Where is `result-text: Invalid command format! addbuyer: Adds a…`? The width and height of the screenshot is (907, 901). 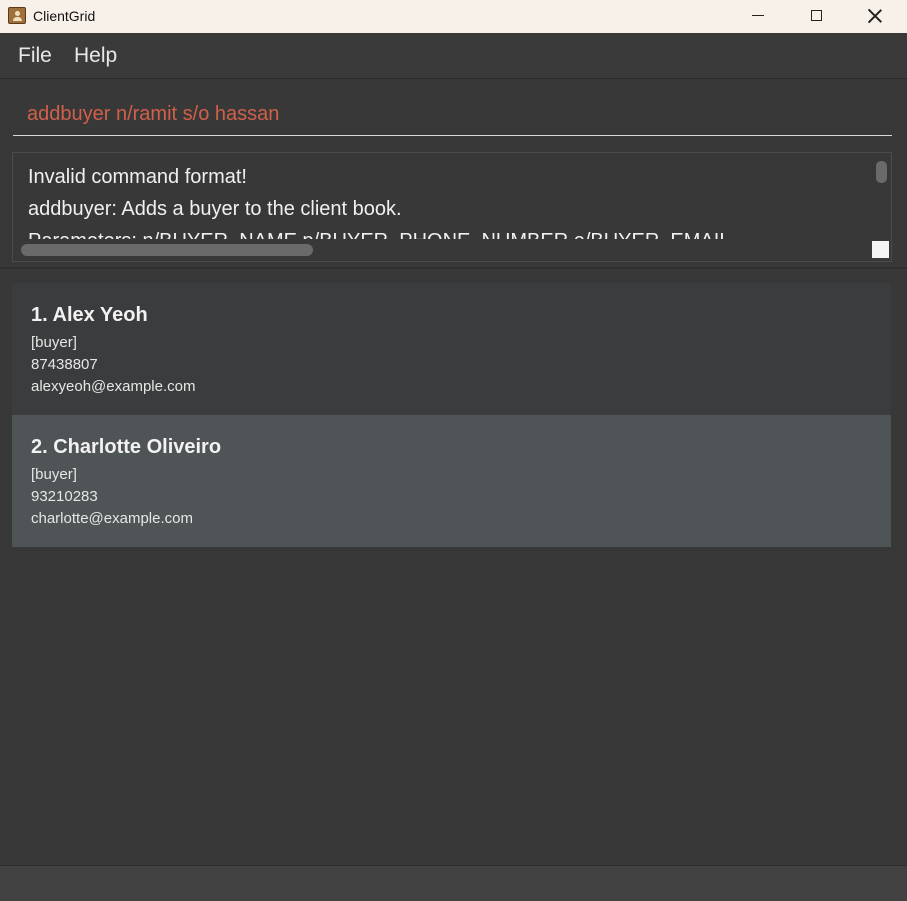 result-text: Invalid command format! addbuyer: Adds a… is located at coordinates (379, 202).